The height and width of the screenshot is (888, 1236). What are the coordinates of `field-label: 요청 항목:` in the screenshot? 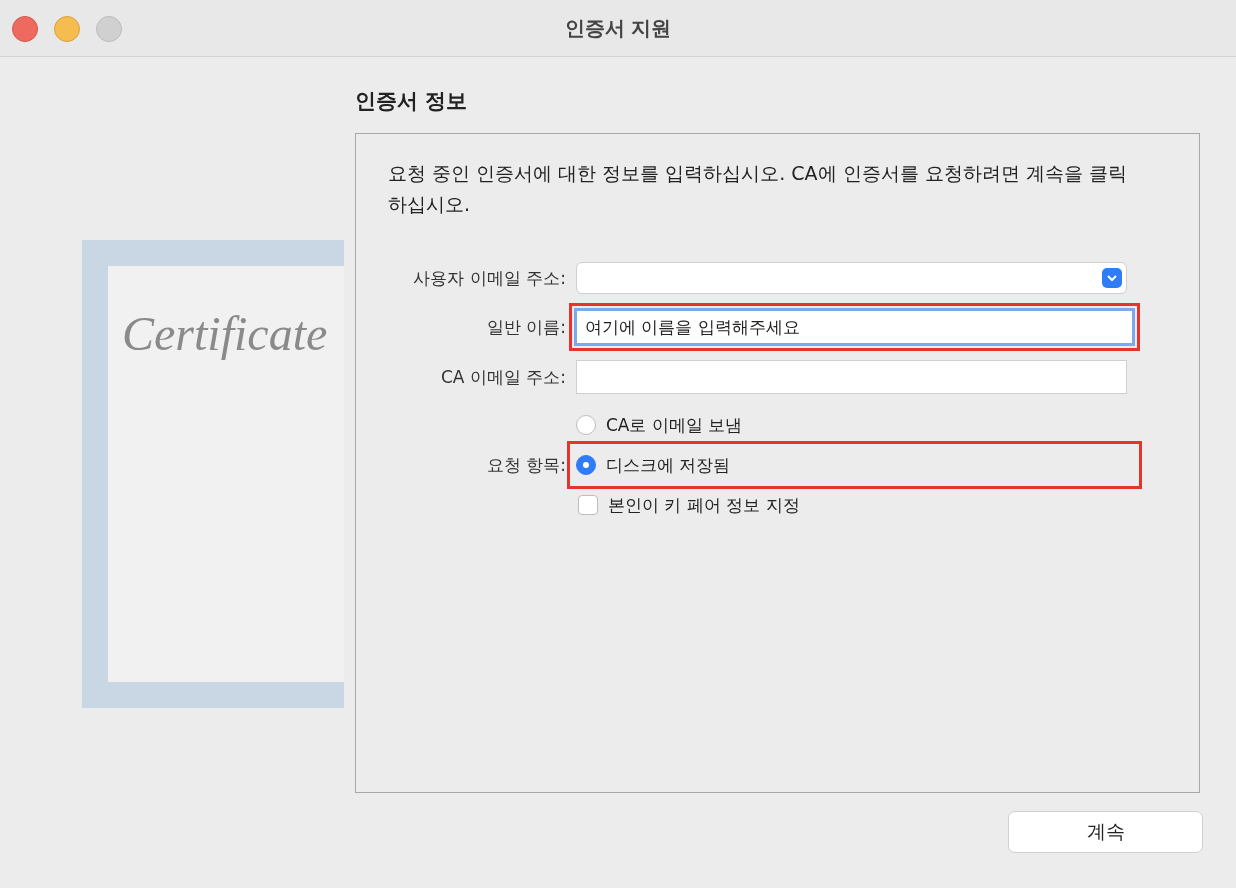 It's located at (525, 465).